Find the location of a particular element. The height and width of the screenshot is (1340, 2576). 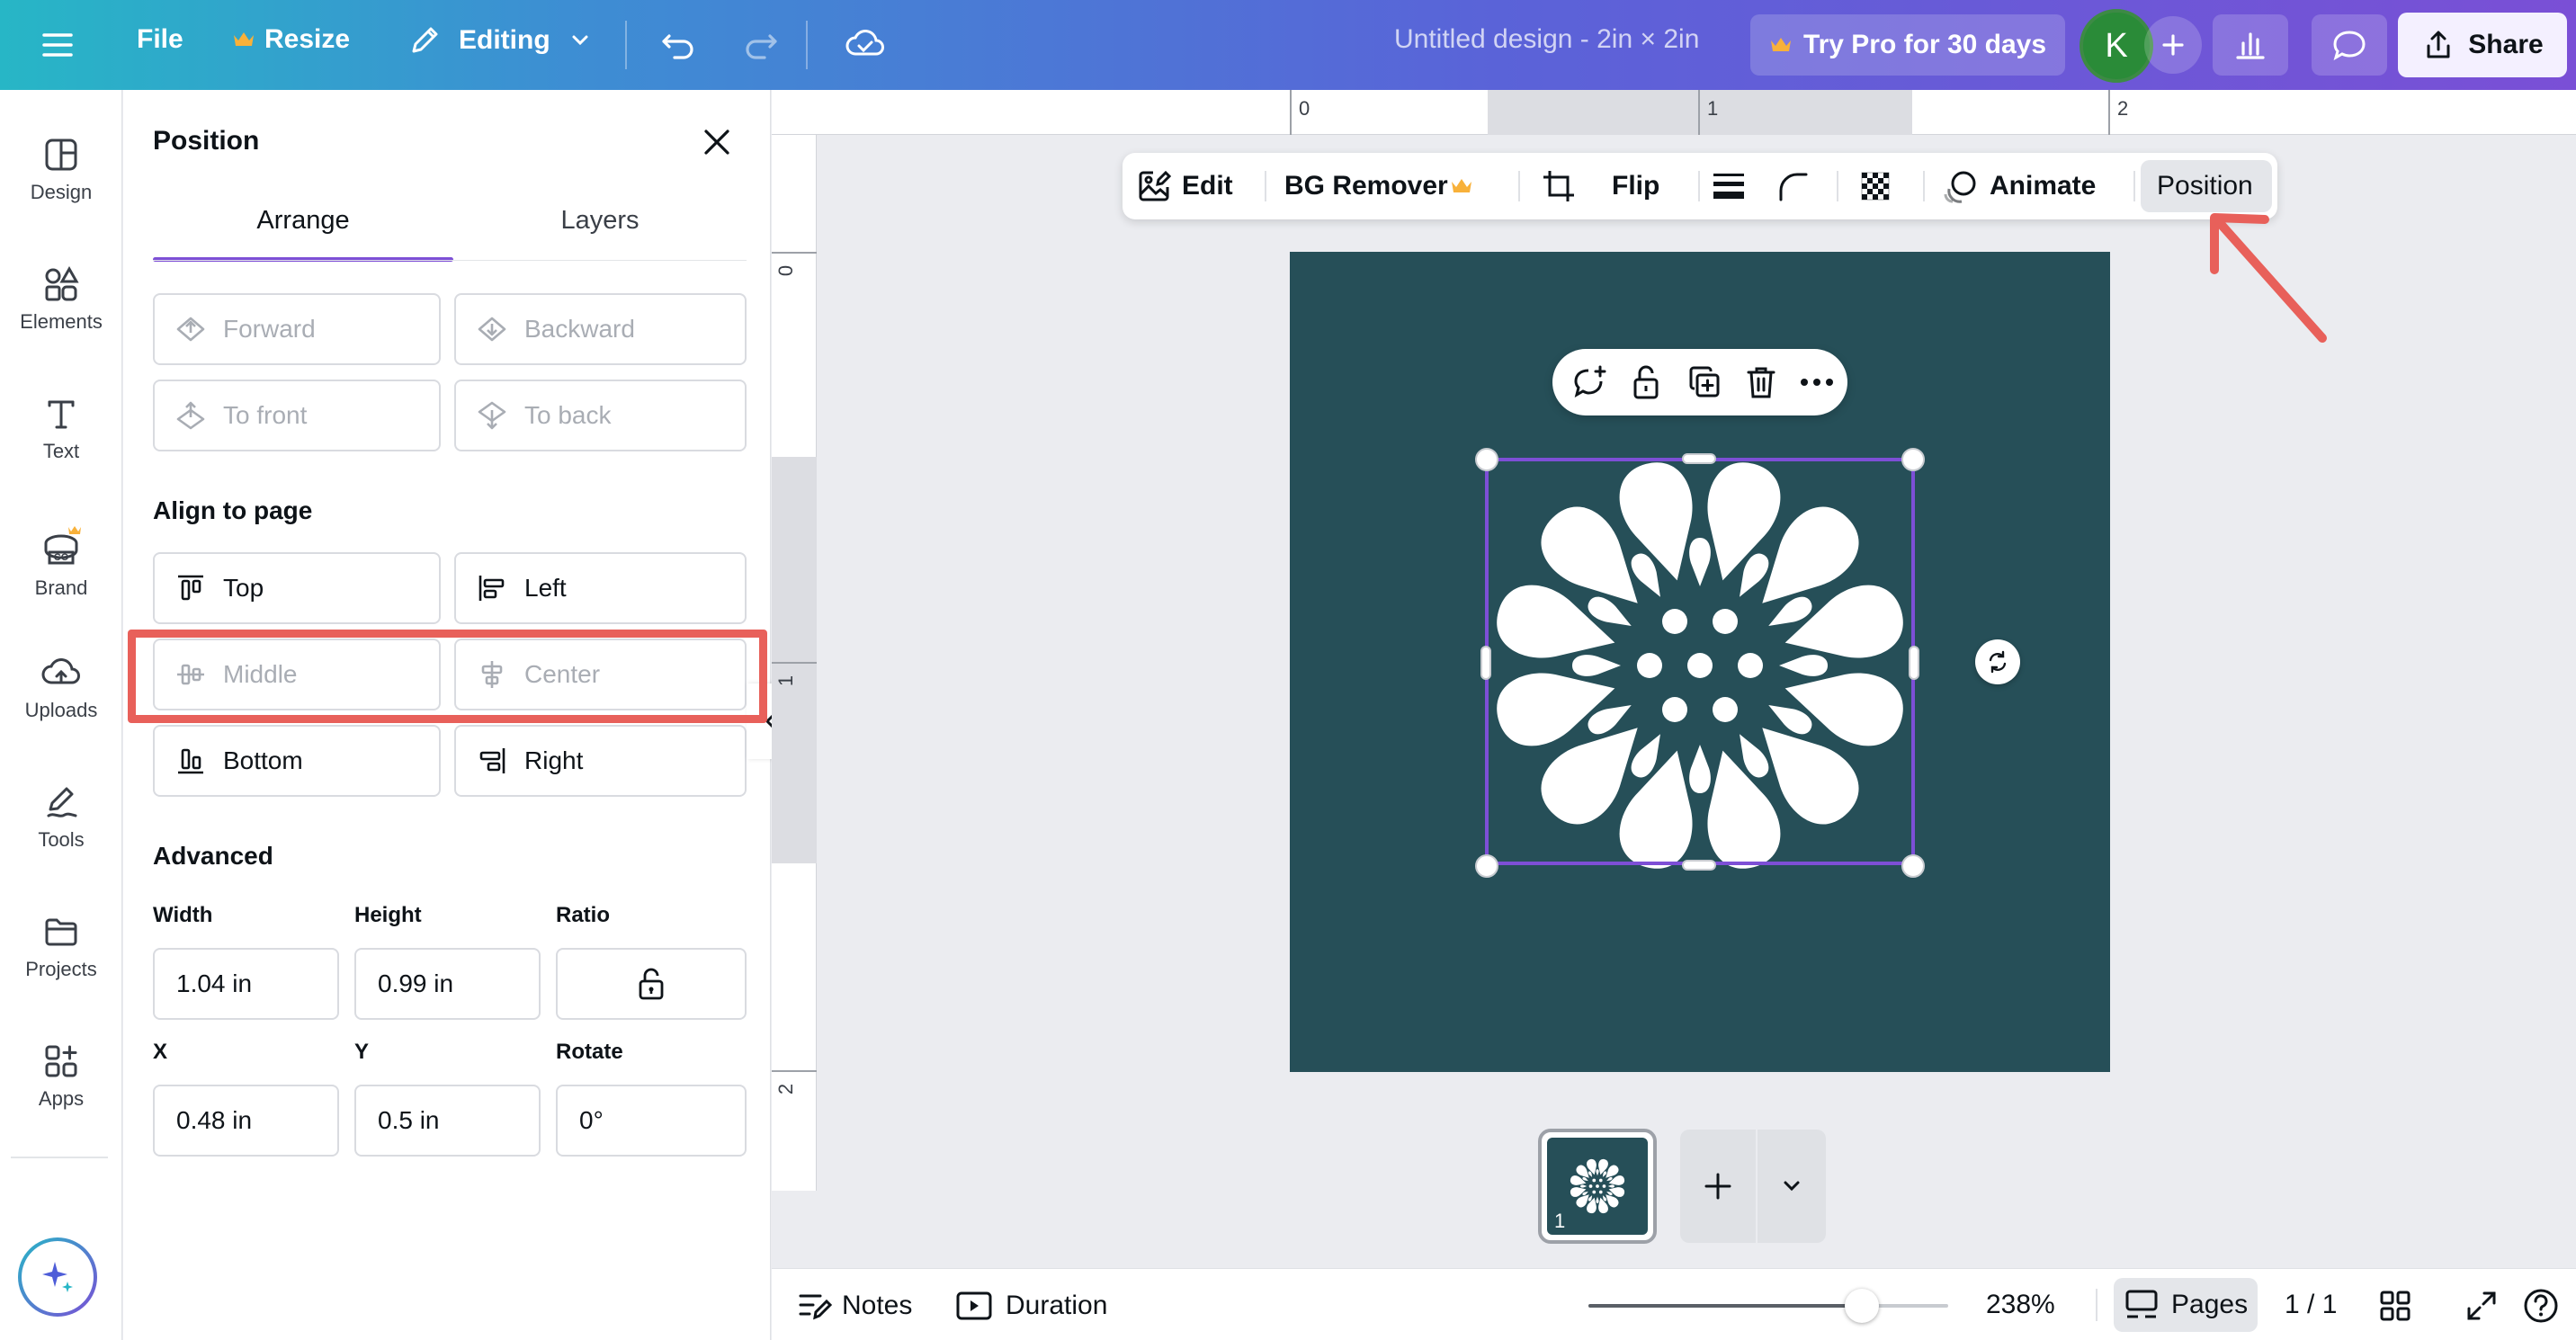

zoom-slider is located at coordinates (1768, 1306).